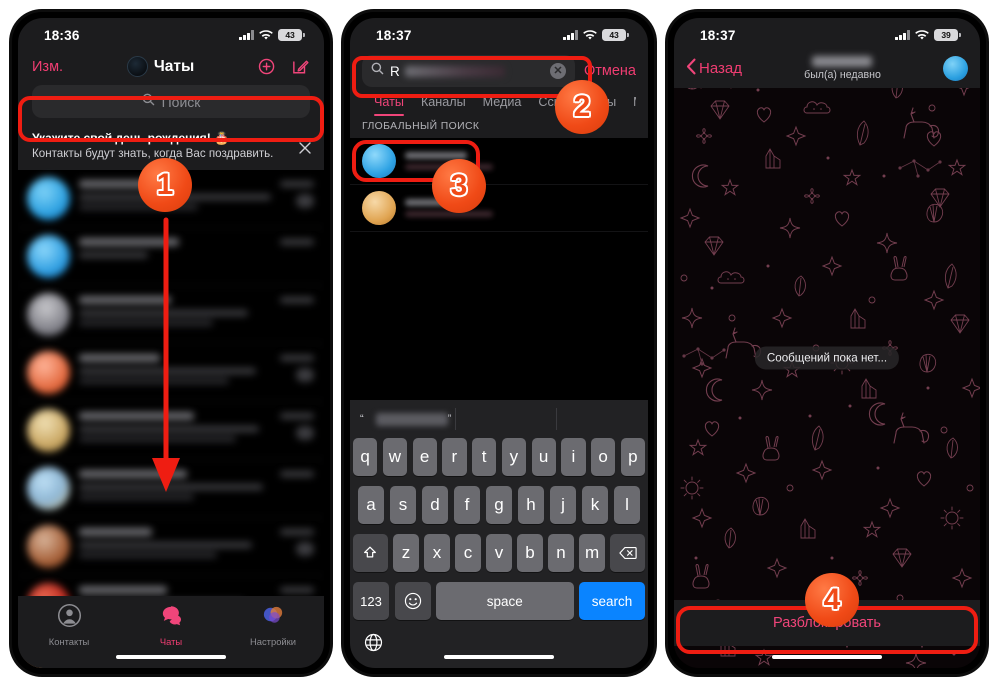 This screenshot has height=686, width=999. Describe the element at coordinates (300, 66) in the screenshot. I see `compose-icon` at that location.